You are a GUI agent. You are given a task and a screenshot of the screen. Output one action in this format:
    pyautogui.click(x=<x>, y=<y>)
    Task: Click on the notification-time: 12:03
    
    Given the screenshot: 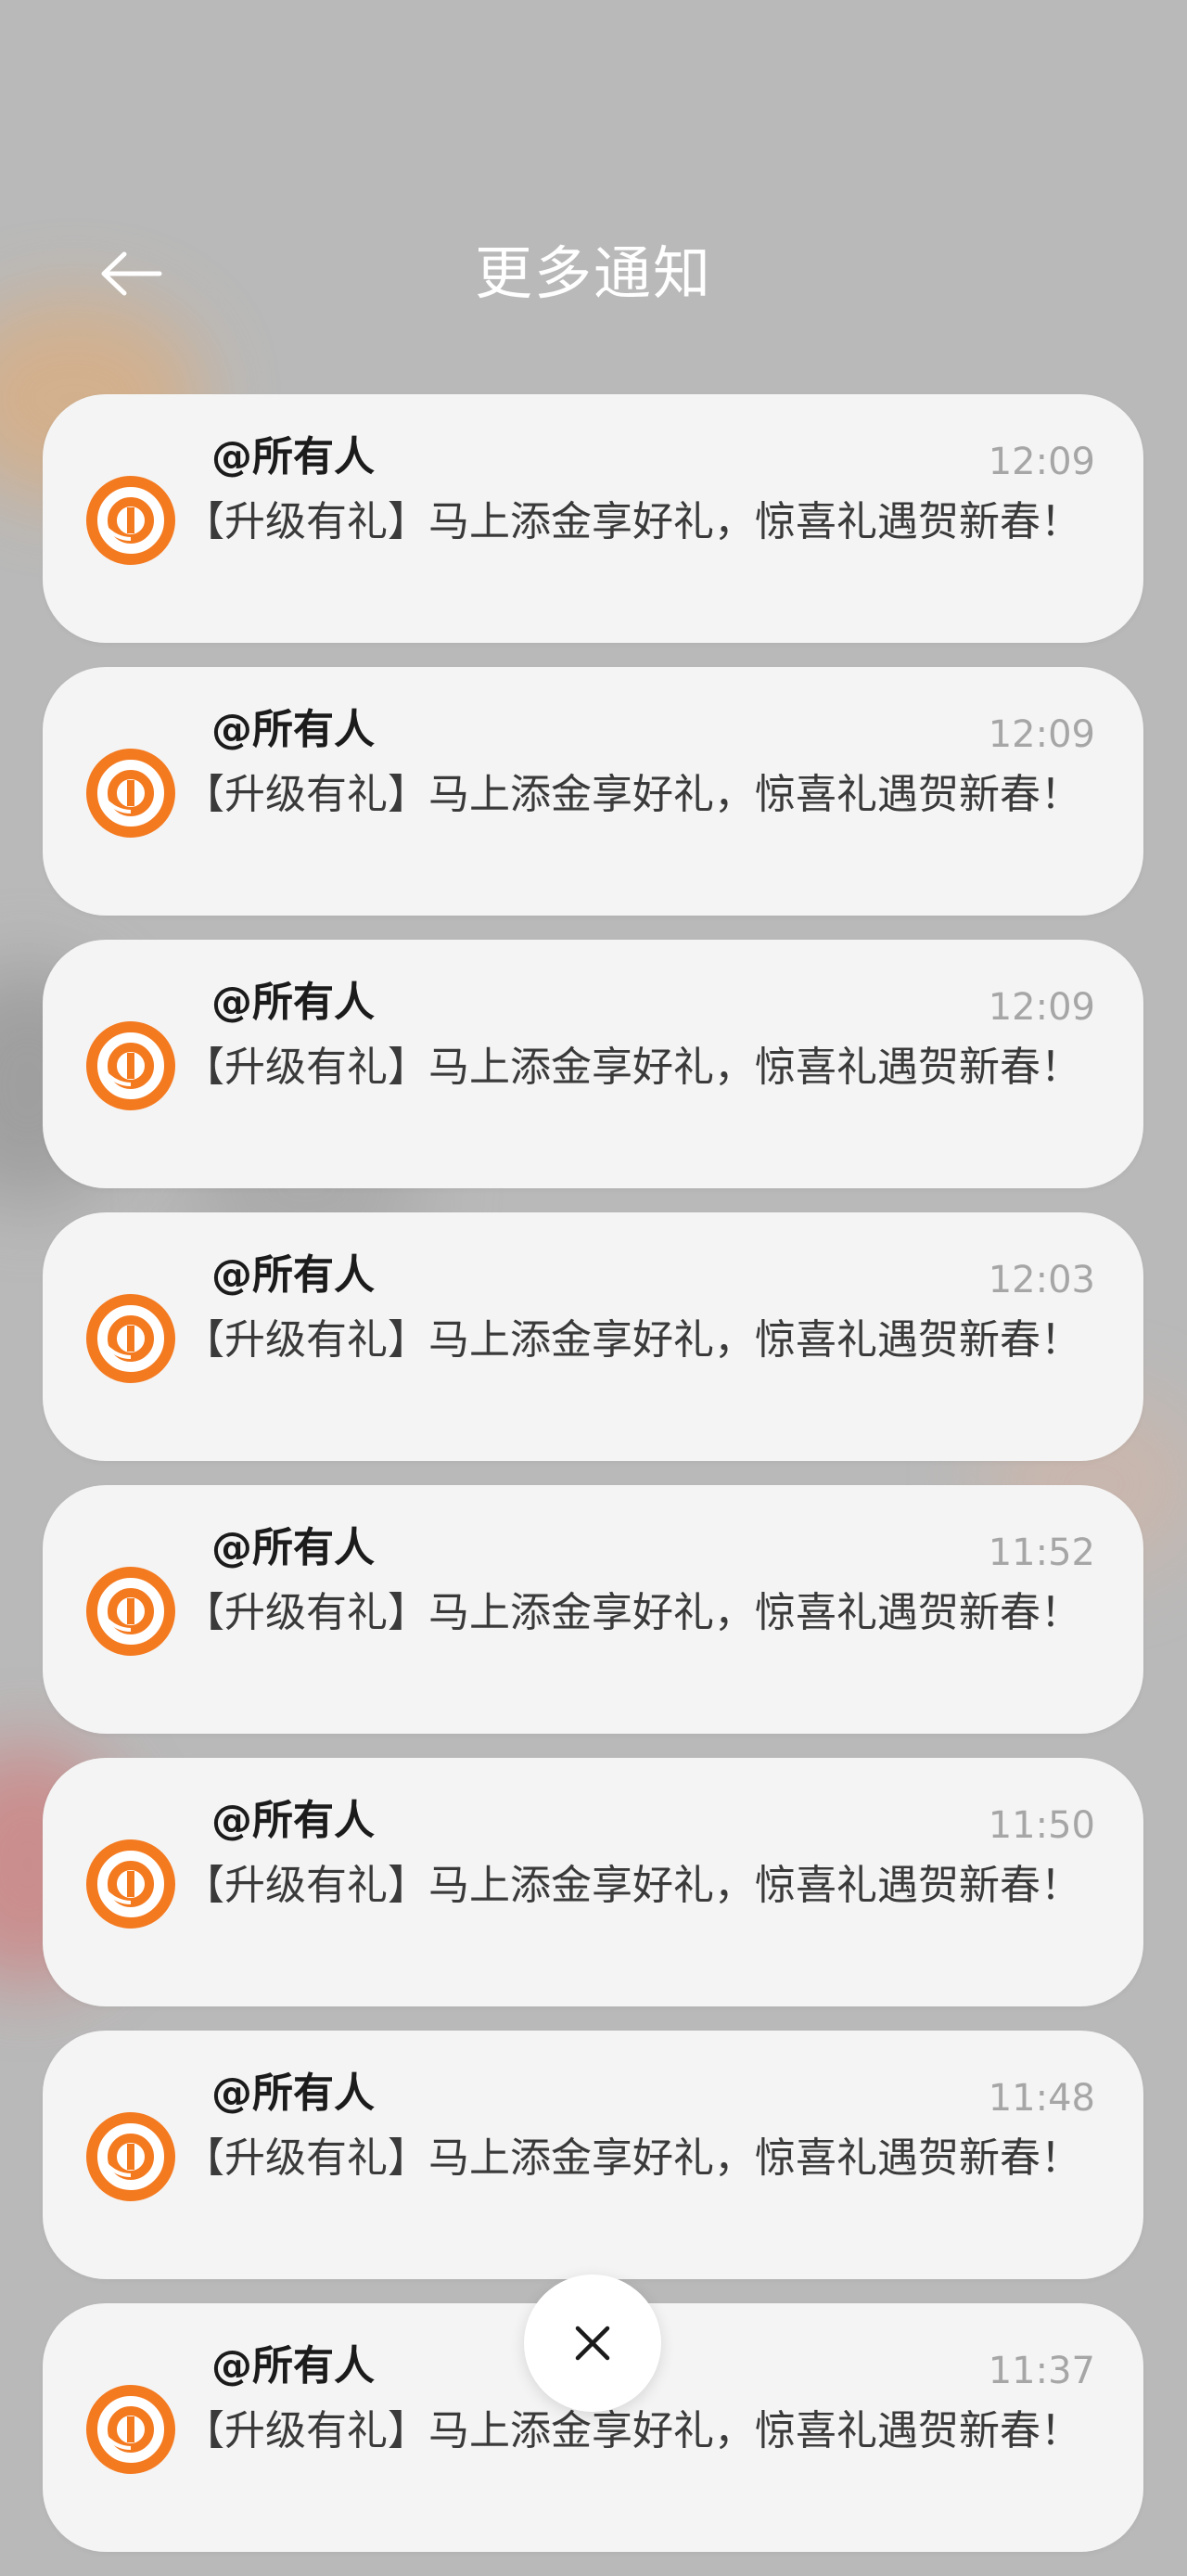 What is the action you would take?
    pyautogui.click(x=1041, y=1280)
    